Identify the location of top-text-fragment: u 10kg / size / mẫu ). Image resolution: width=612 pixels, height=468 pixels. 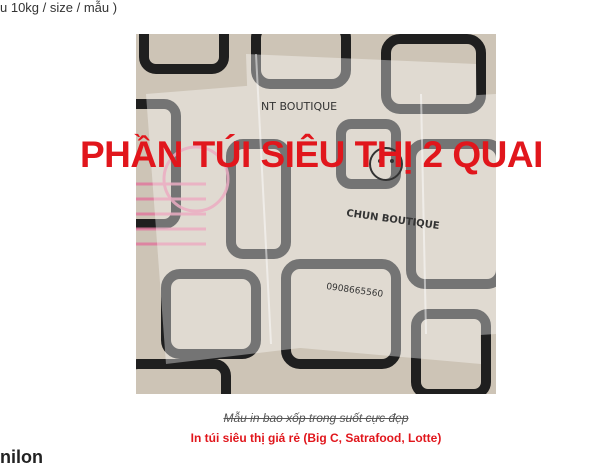
(59, 7).